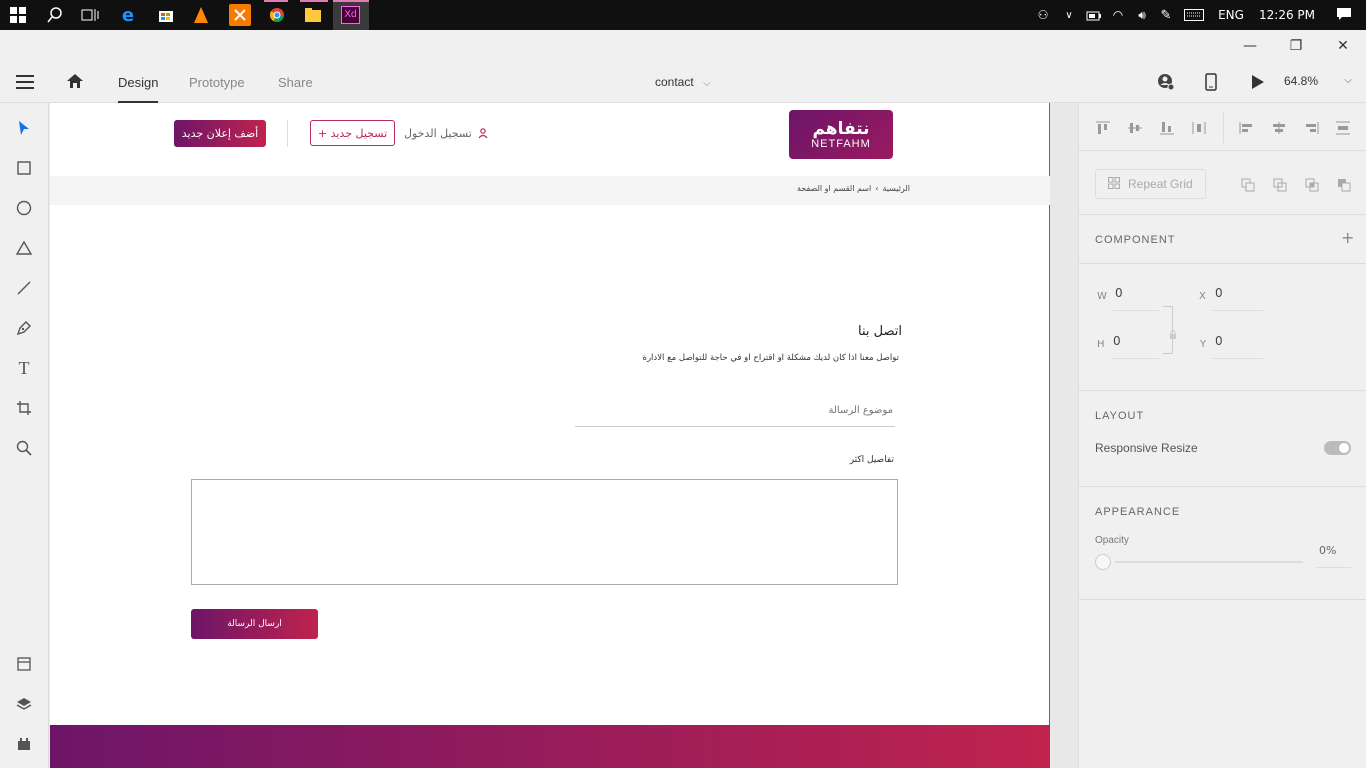 This screenshot has height=768, width=1366. I want to click on file-explorer-icon, so click(313, 15).